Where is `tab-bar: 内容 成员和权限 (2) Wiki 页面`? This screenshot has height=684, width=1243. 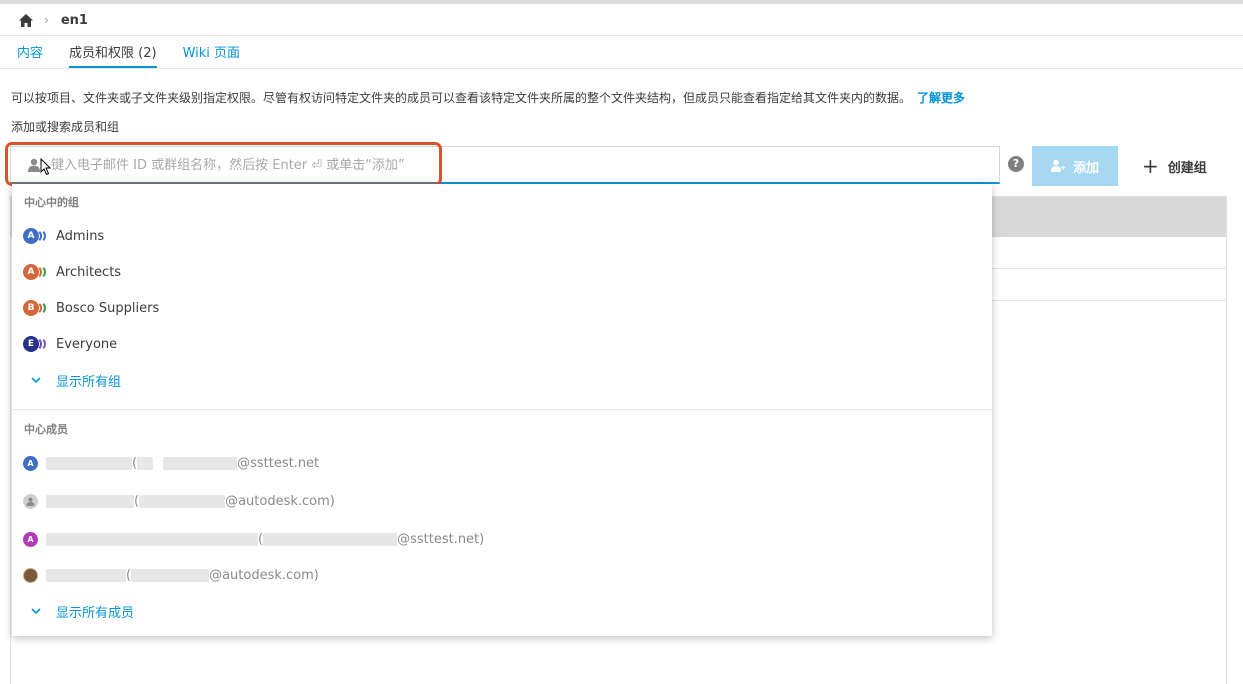
tab-bar: 内容 成员和权限 (2) Wiki 页面 is located at coordinates (141, 56).